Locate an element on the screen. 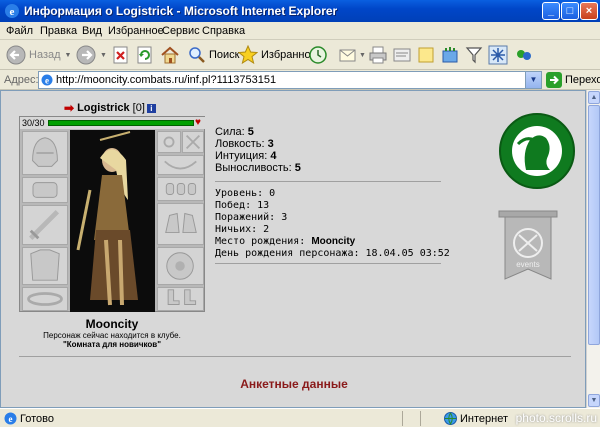 Image resolution: width=600 pixels, height=427 pixels. scroll-thumb is located at coordinates (594, 225).